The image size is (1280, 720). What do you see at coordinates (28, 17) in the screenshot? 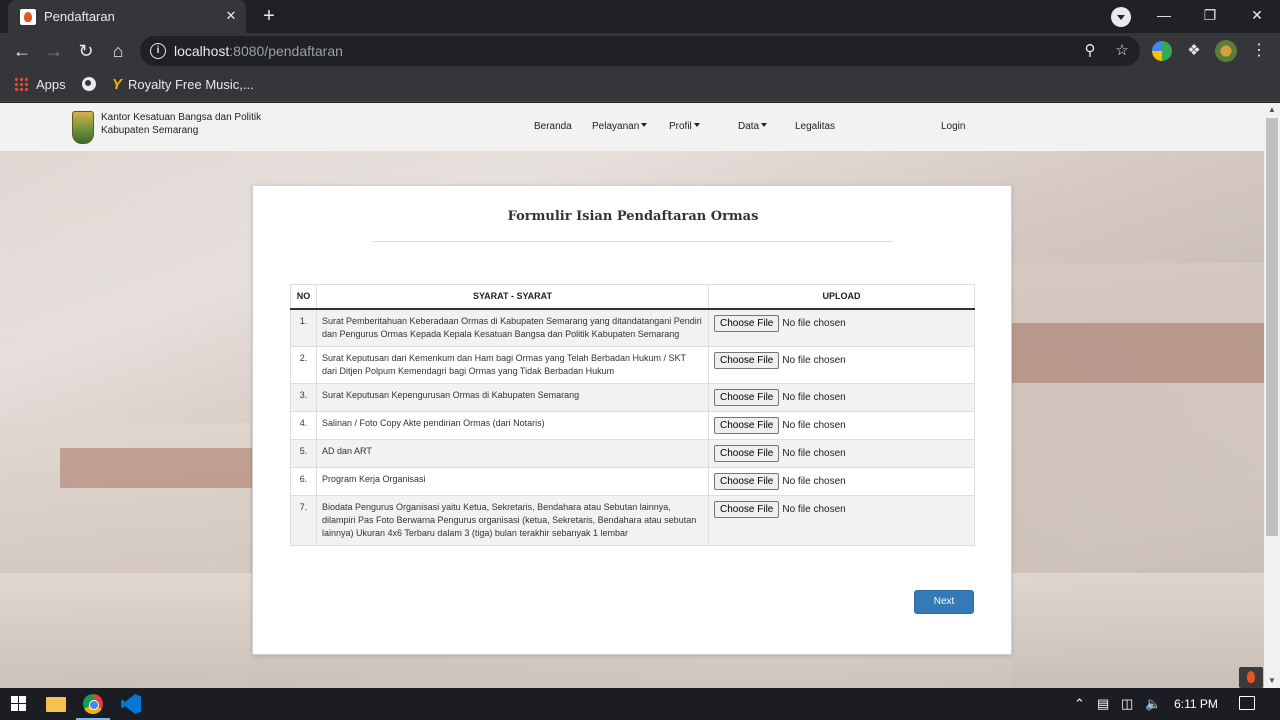
I see `site-favicon-icon` at bounding box center [28, 17].